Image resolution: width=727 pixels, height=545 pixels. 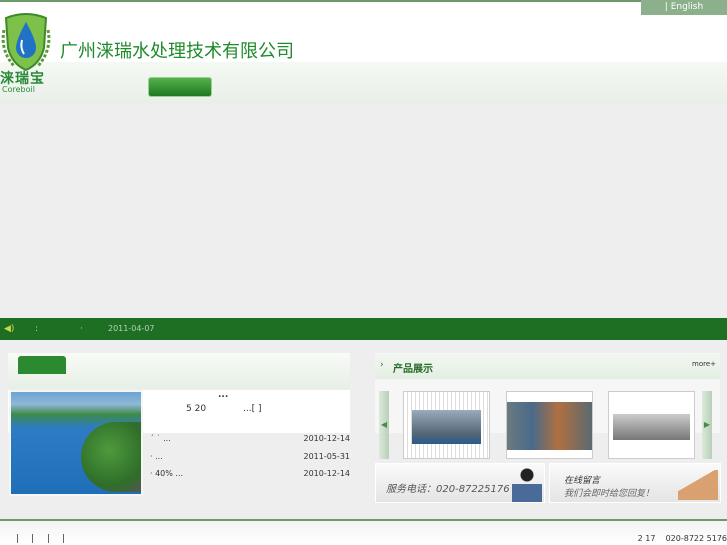 I want to click on agent-icon, so click(x=527, y=484).